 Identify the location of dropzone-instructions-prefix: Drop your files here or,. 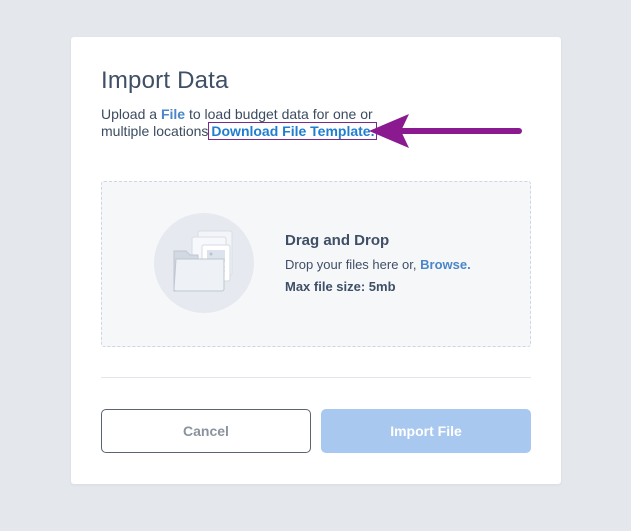
(353, 264).